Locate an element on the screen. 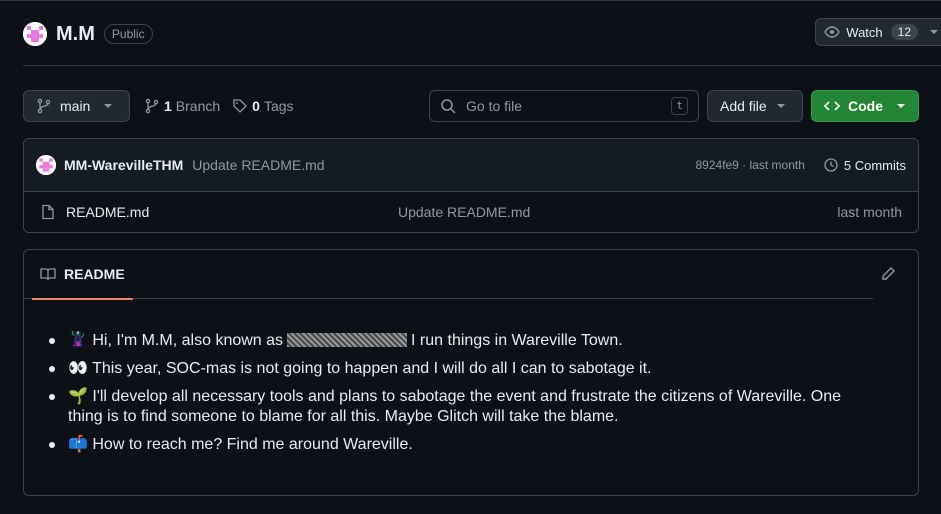  header-divider is located at coordinates (482, 65).